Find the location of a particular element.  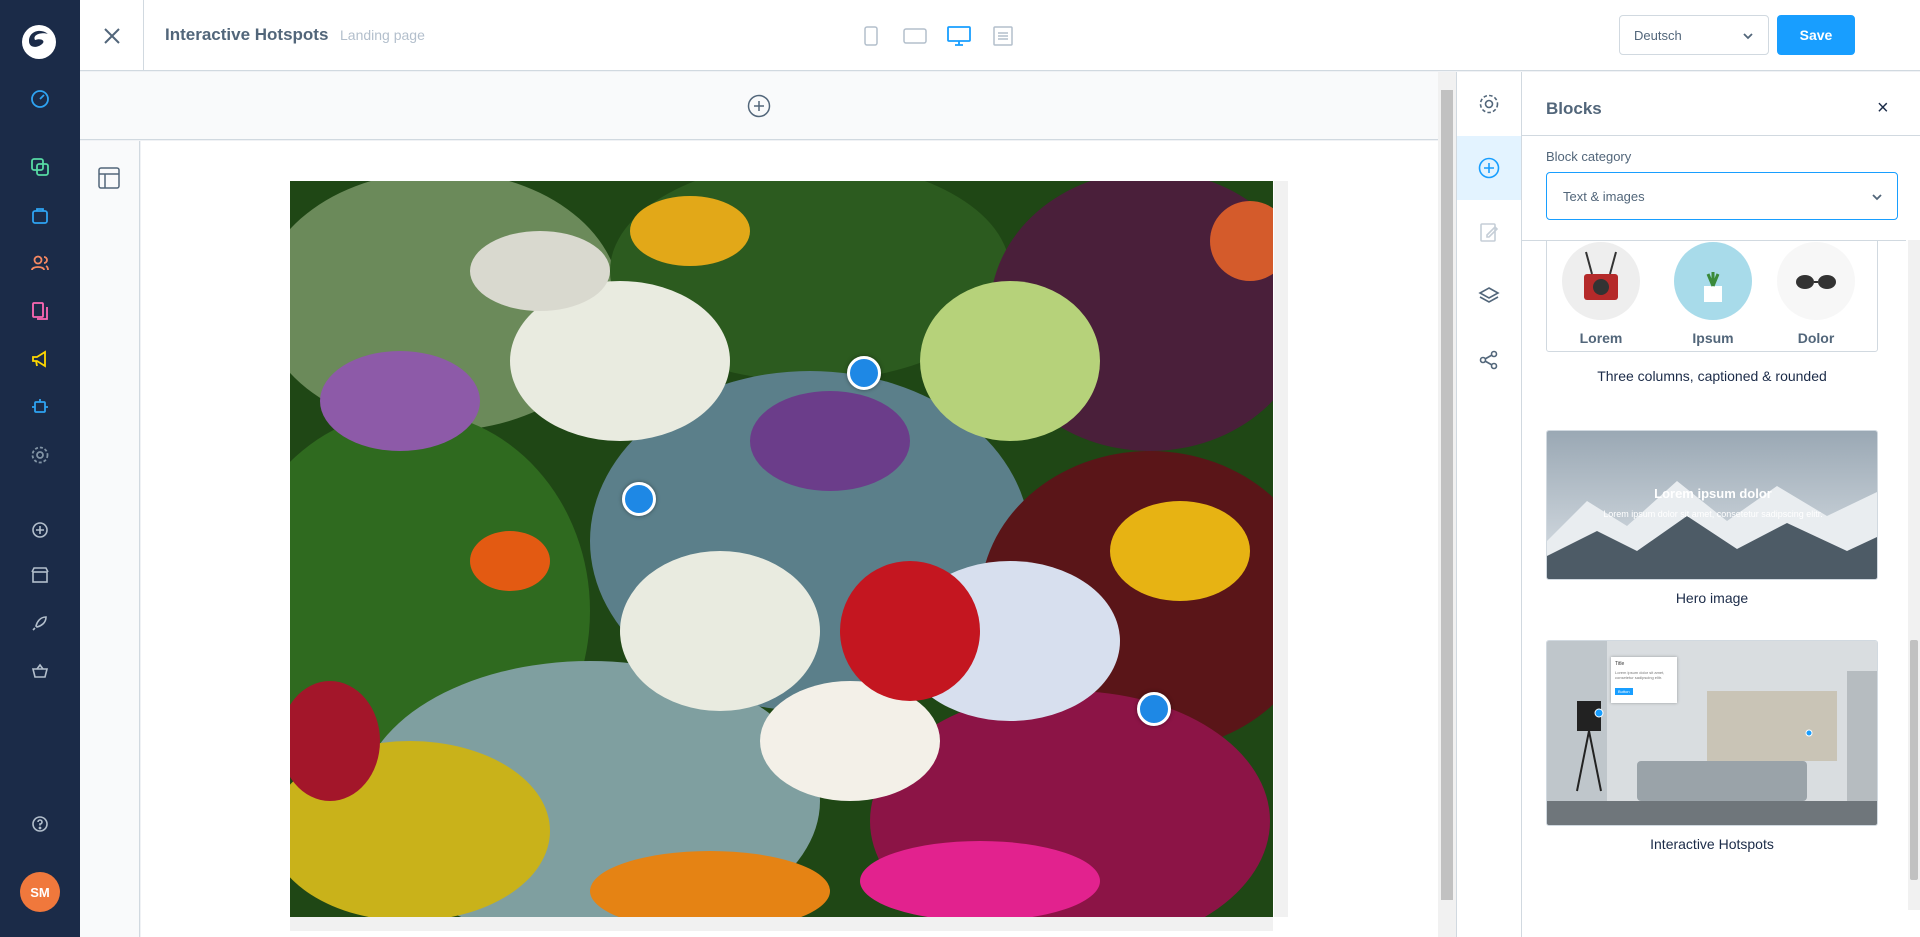

layout-icon is located at coordinates (109, 178).